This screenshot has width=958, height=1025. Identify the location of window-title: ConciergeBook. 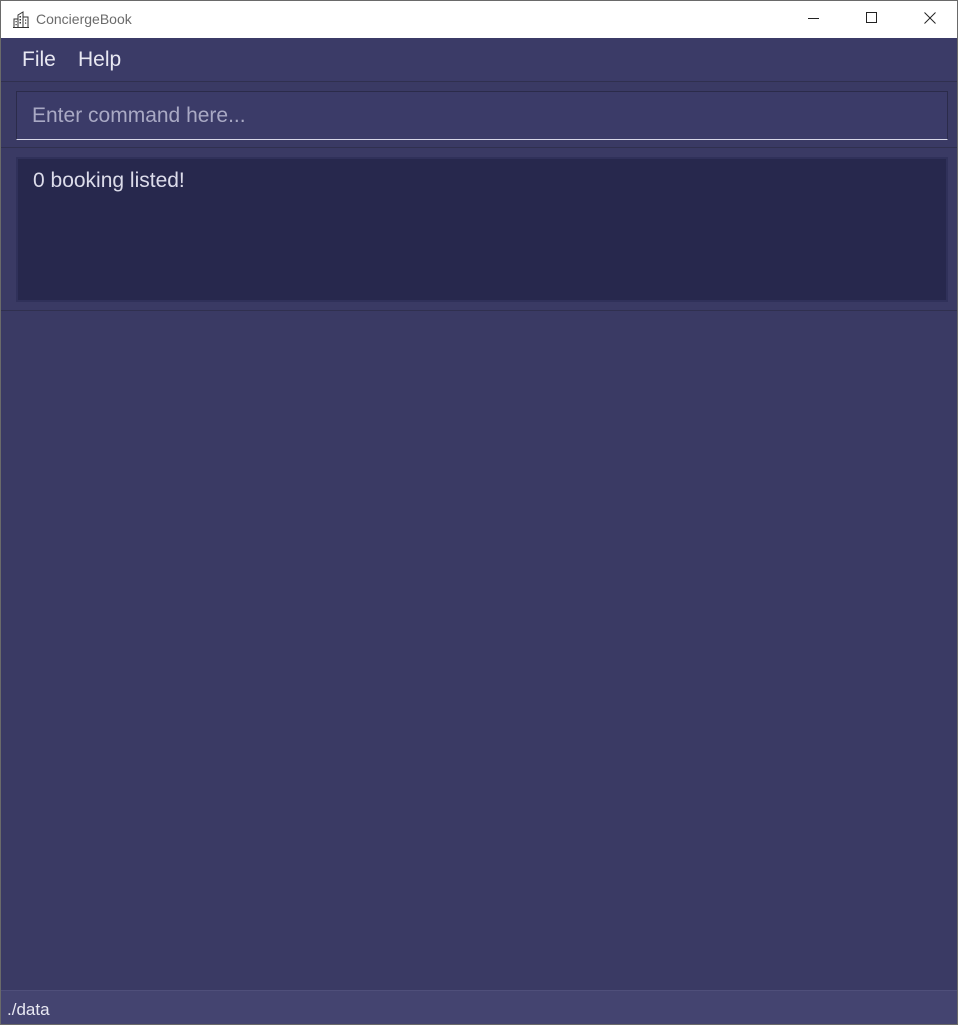
(84, 19).